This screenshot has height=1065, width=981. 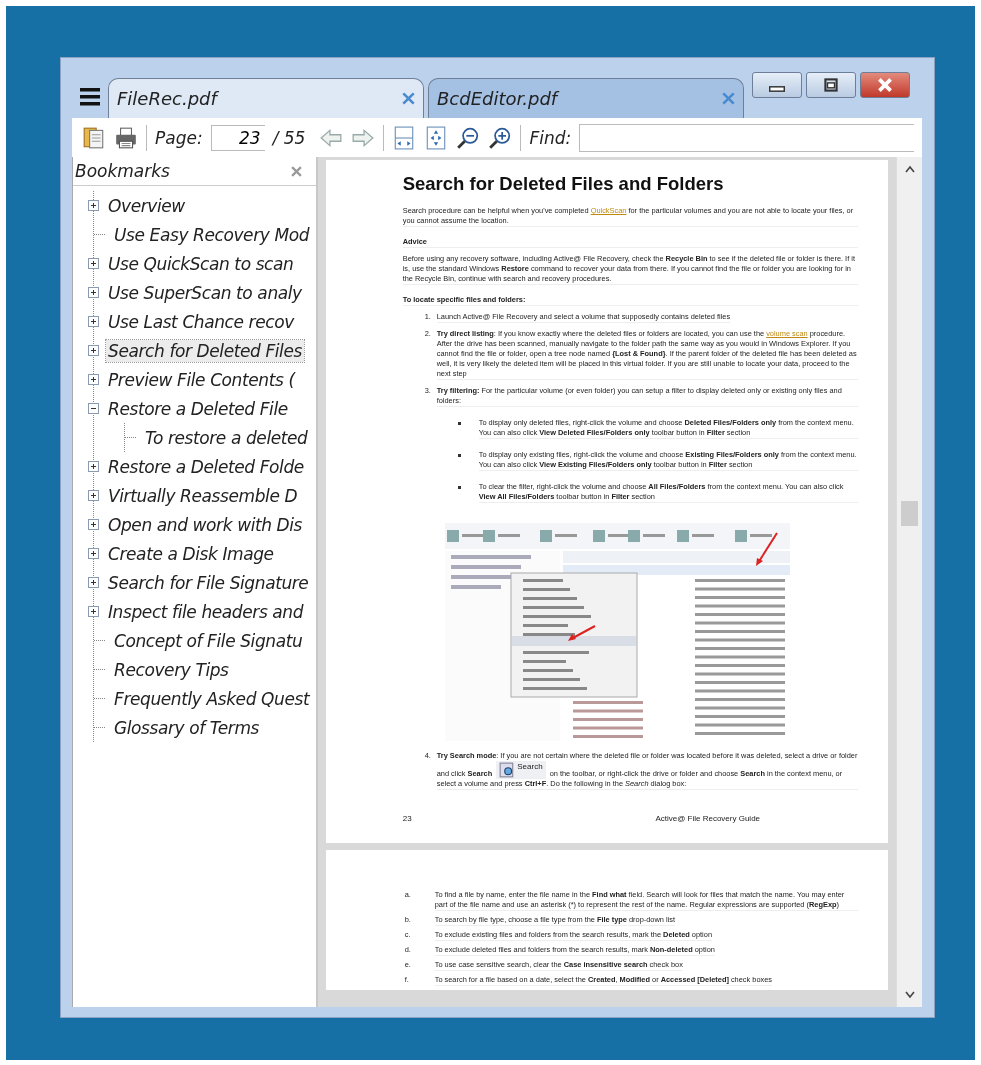 I want to click on panel-title: Bookmarks, so click(x=122, y=171).